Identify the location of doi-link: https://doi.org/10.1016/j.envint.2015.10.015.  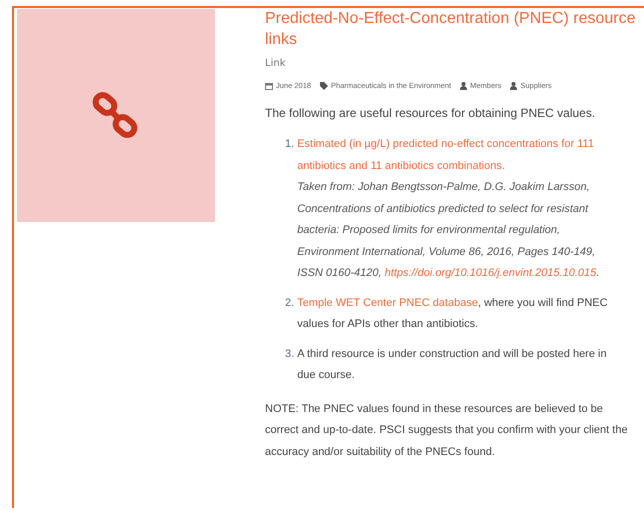
(490, 273).